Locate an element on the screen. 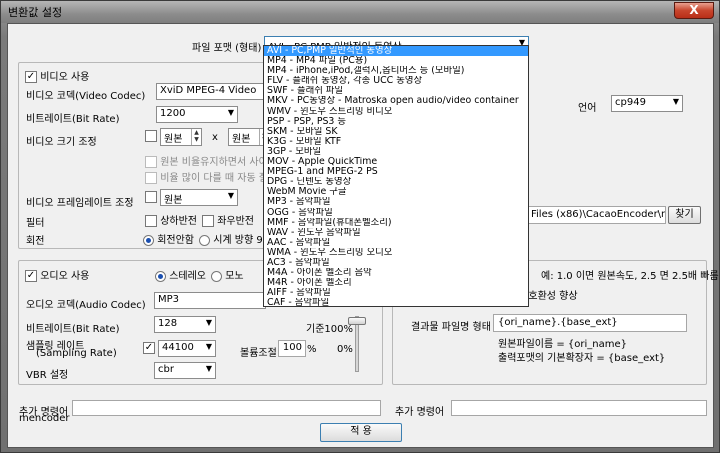 Image resolution: width=720 pixels, height=453 pixels. format-option: WMA - 윈도우 스트리밍 오디오 is located at coordinates (396, 253).